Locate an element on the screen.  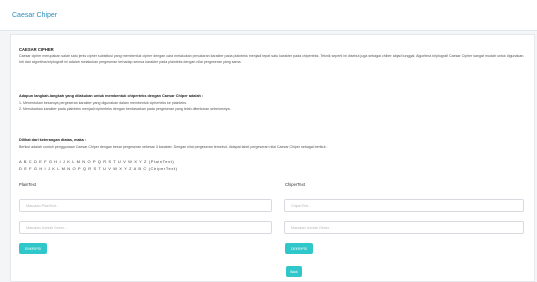
ciphertext-input is located at coordinates (404, 205).